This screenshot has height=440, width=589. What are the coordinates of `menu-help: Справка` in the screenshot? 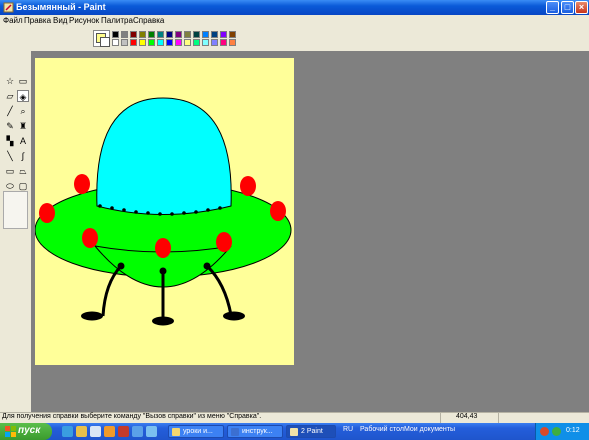 It's located at (148, 20).